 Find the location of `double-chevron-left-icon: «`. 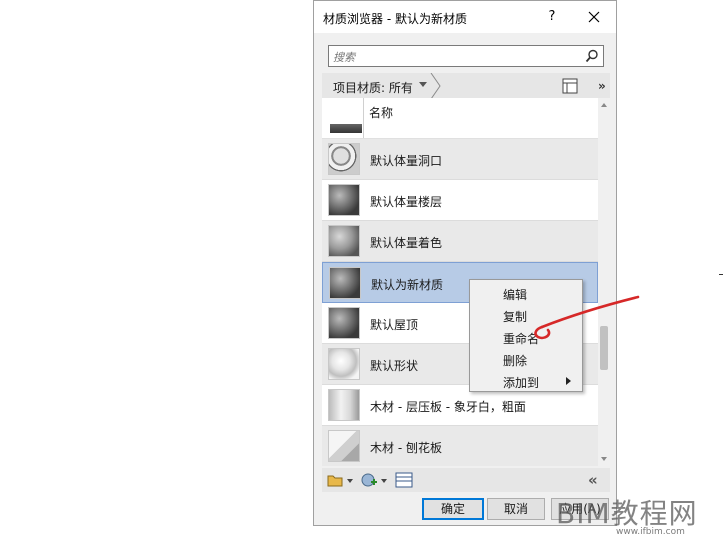

double-chevron-left-icon: « is located at coordinates (593, 480).